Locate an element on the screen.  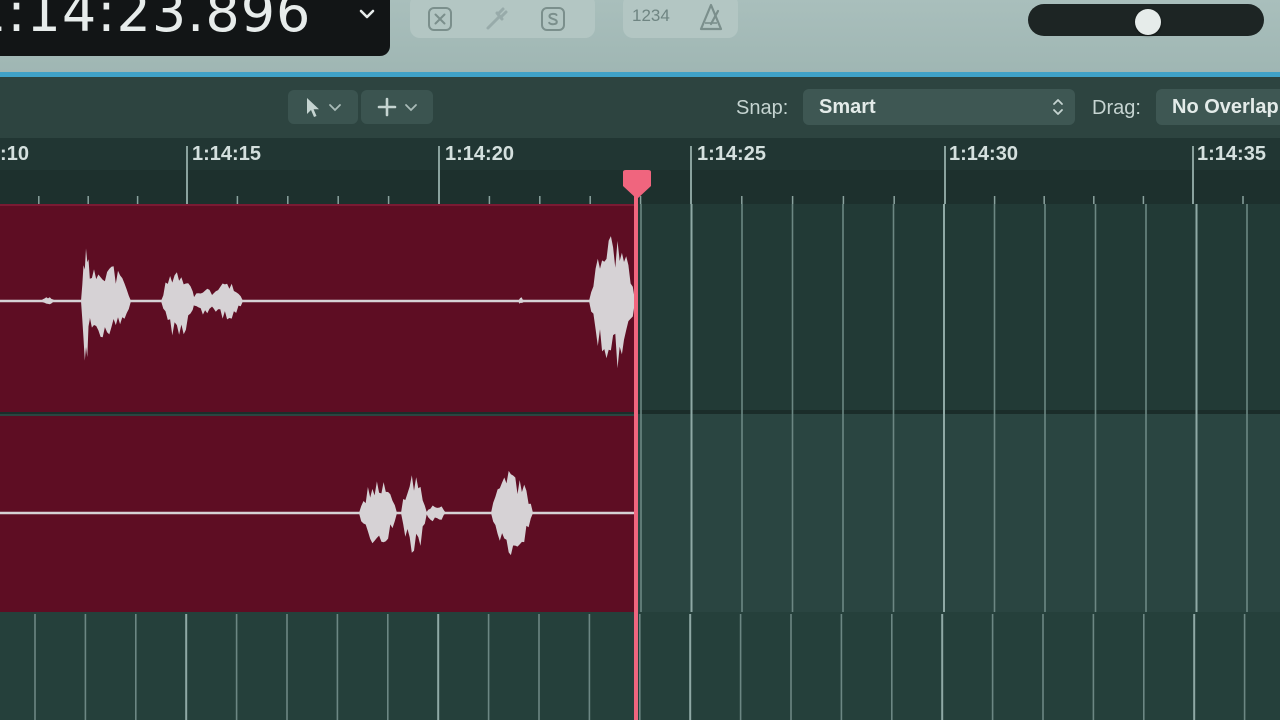
command-click-tool-menu is located at coordinates (397, 107).